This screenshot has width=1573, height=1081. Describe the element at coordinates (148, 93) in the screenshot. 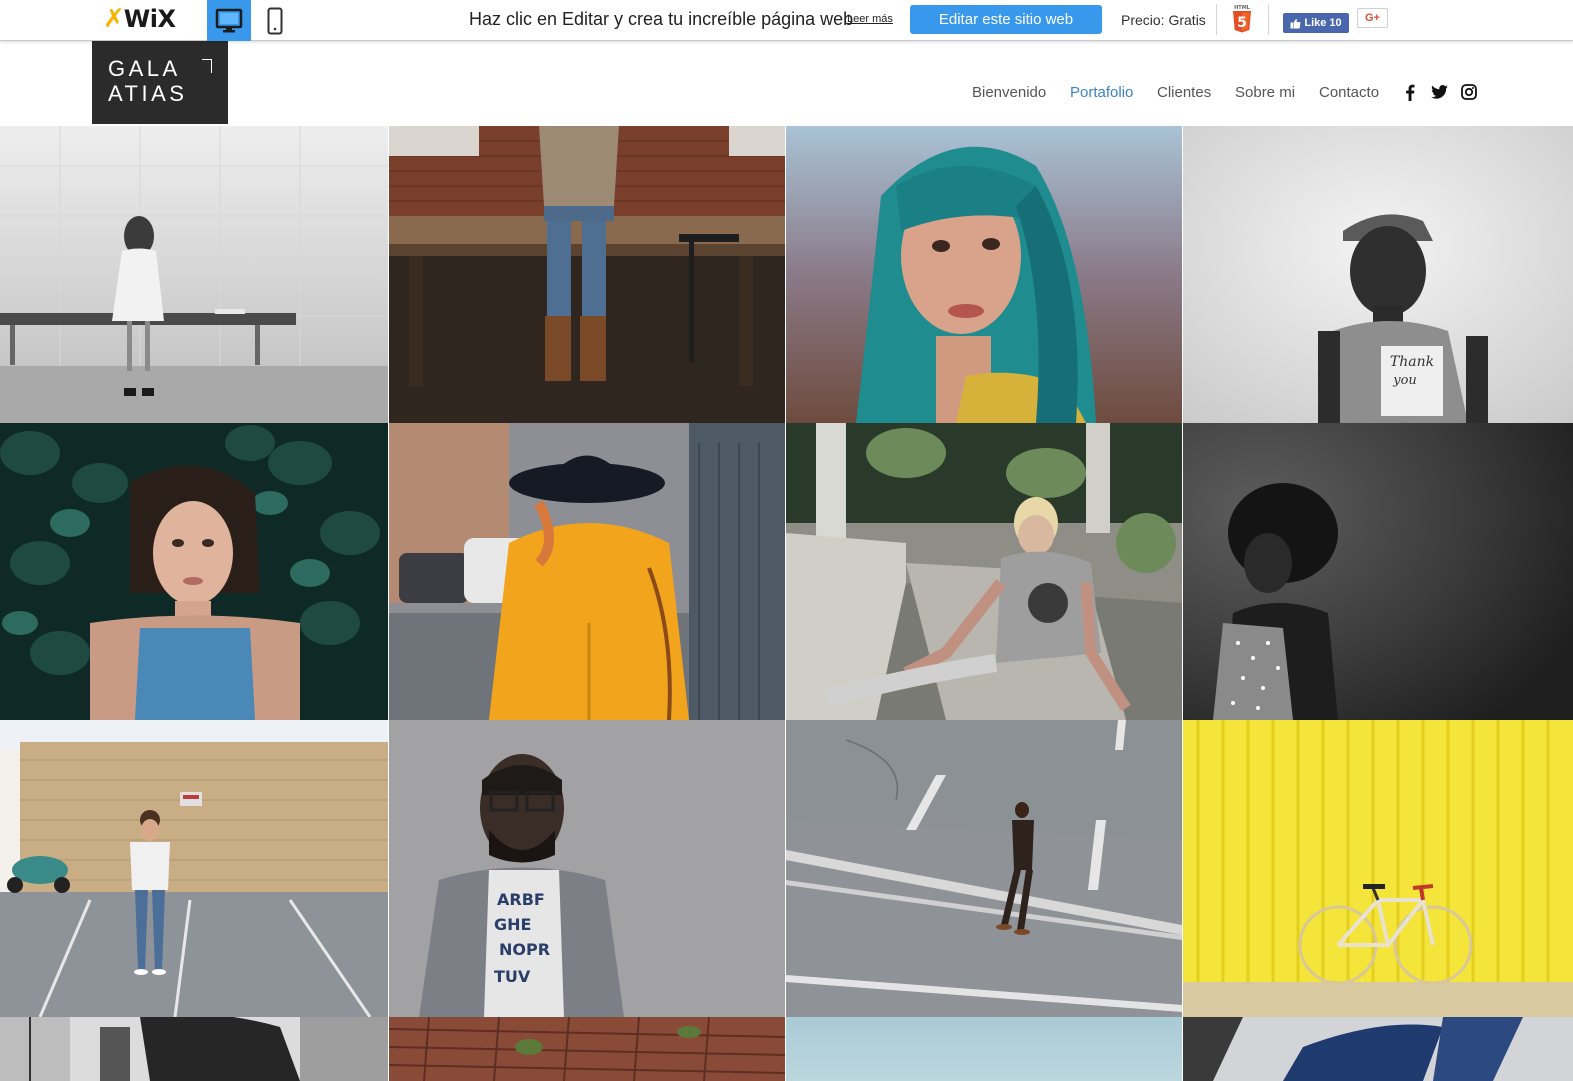

I see `logo-line-2: ATIAS` at that location.